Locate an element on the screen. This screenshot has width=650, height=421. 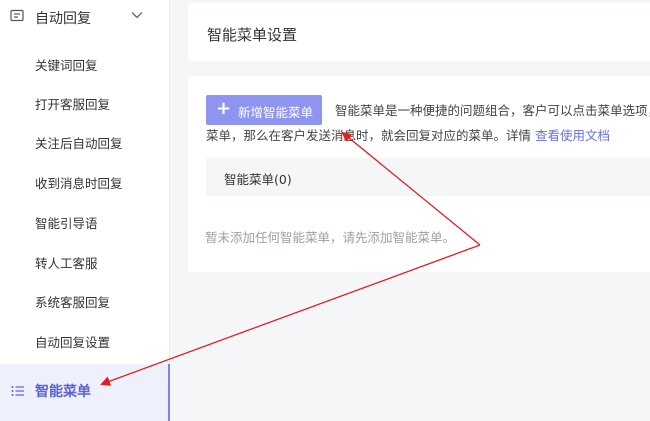
sidebar-item-smart-menu: 智能菜单 is located at coordinates (85, 392).